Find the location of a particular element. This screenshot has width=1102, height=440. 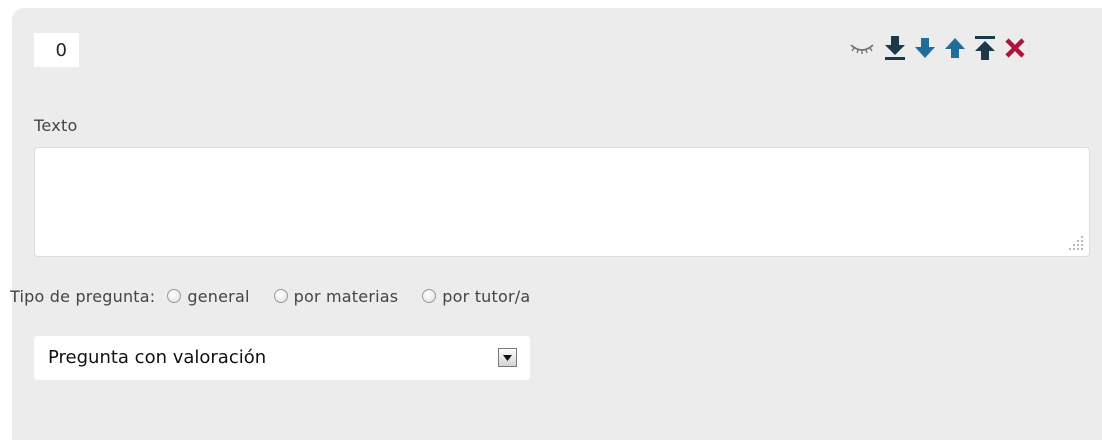

radio-general-label: general is located at coordinates (218, 296).